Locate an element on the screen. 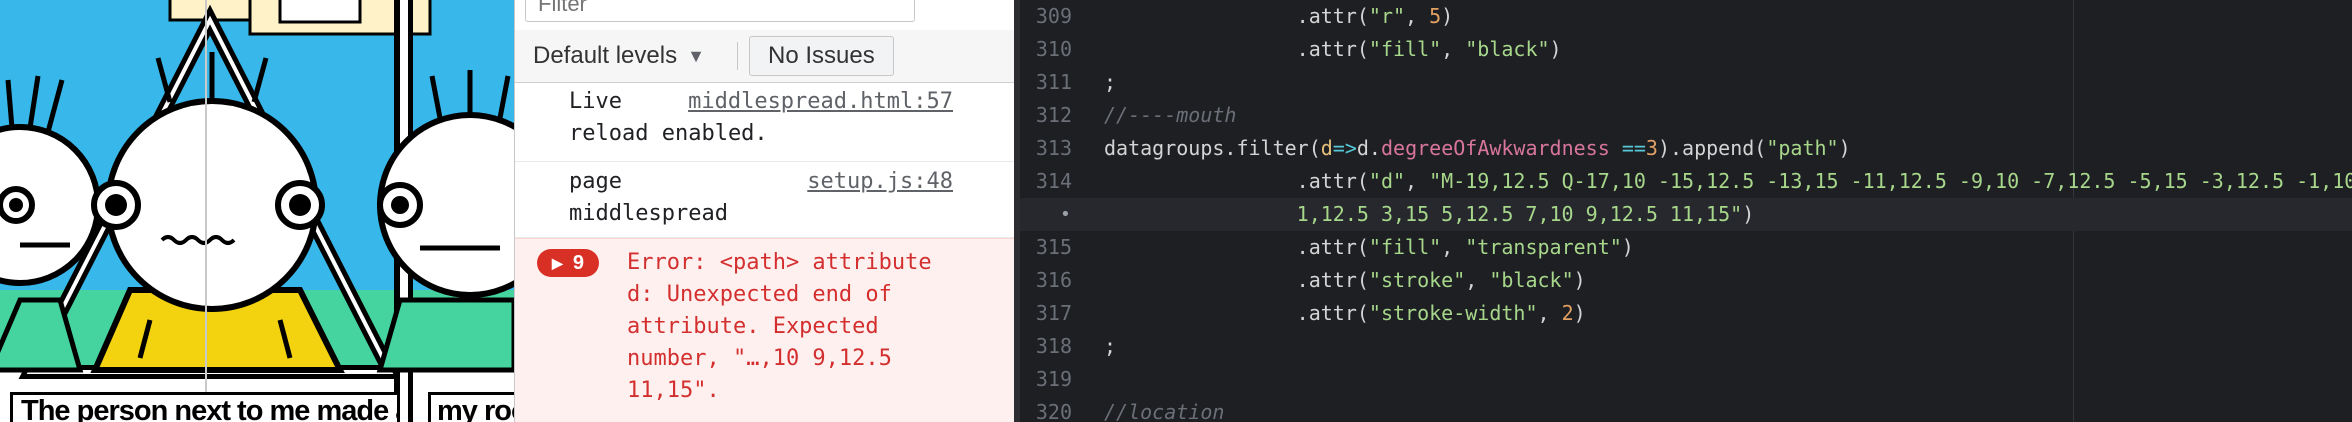 The width and height of the screenshot is (2352, 422). code-token: datagroups.filter( is located at coordinates (1212, 148).